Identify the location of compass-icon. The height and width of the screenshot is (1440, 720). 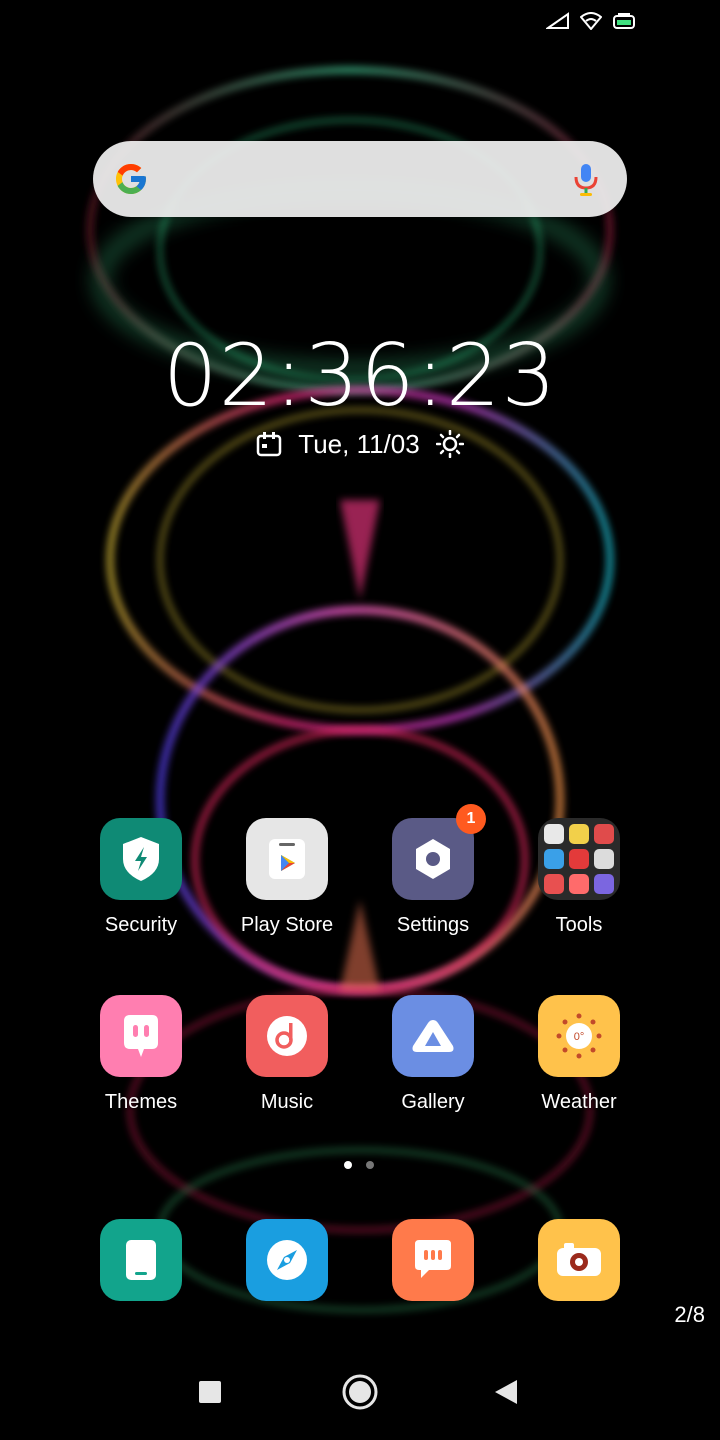
(287, 1260).